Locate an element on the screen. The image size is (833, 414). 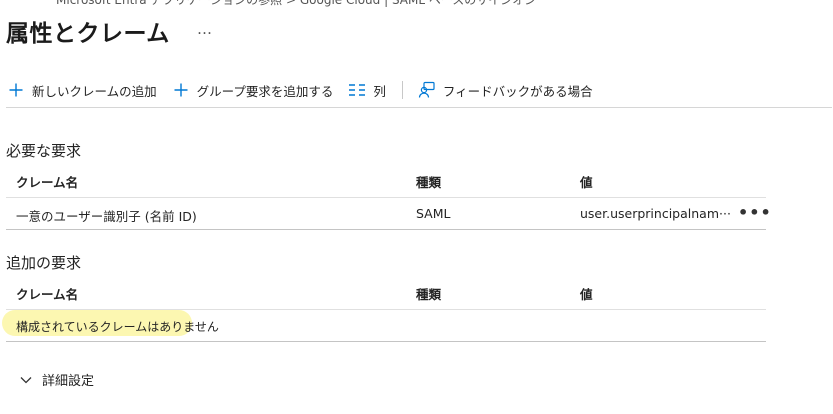
required-claims-title: 必要な要求 is located at coordinates (44, 151).